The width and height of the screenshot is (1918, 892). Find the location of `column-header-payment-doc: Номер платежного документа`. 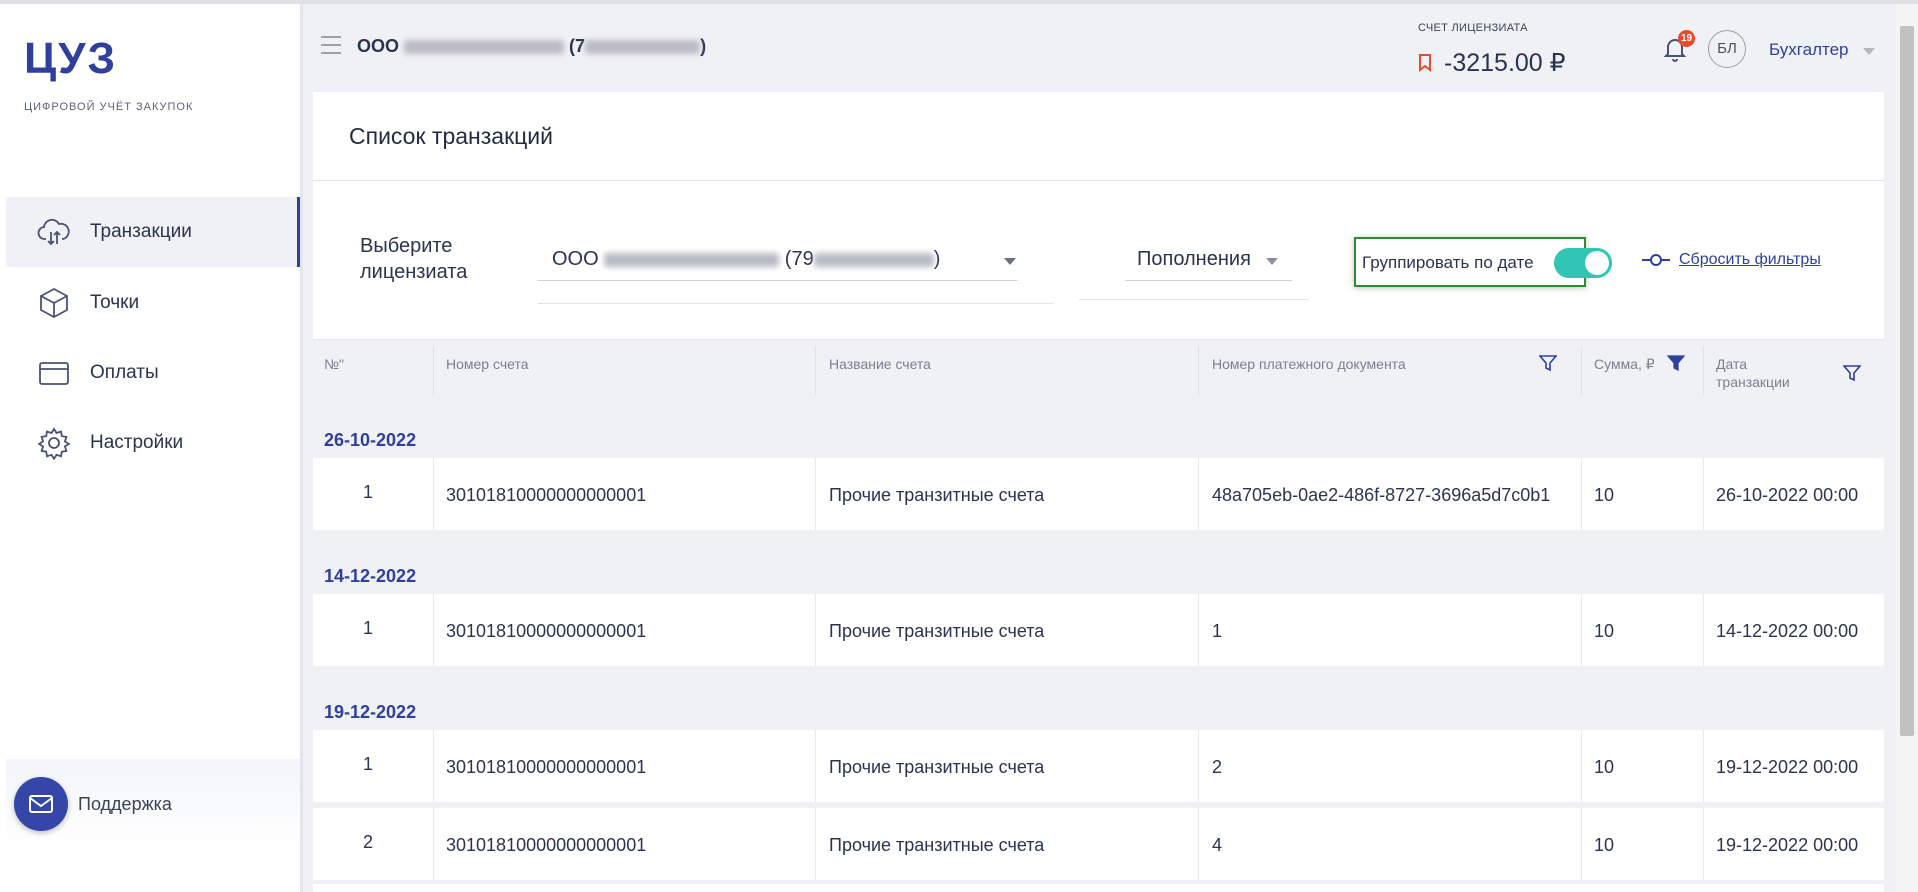

column-header-payment-doc: Номер платежного документа is located at coordinates (1309, 364).